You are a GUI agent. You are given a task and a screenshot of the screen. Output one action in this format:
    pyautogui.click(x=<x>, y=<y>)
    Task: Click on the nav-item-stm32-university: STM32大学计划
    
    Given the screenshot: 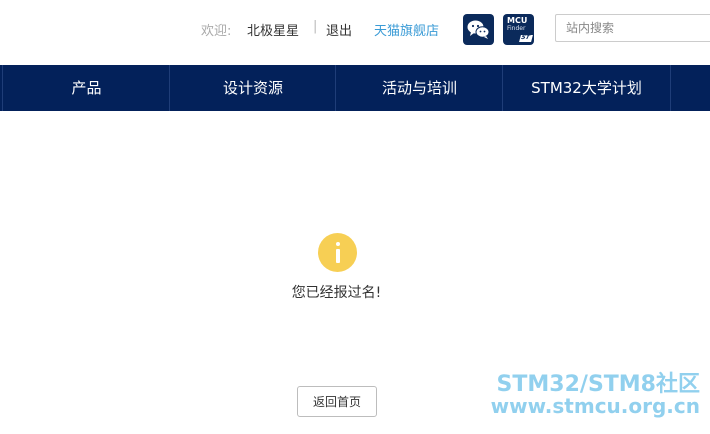 What is the action you would take?
    pyautogui.click(x=586, y=88)
    